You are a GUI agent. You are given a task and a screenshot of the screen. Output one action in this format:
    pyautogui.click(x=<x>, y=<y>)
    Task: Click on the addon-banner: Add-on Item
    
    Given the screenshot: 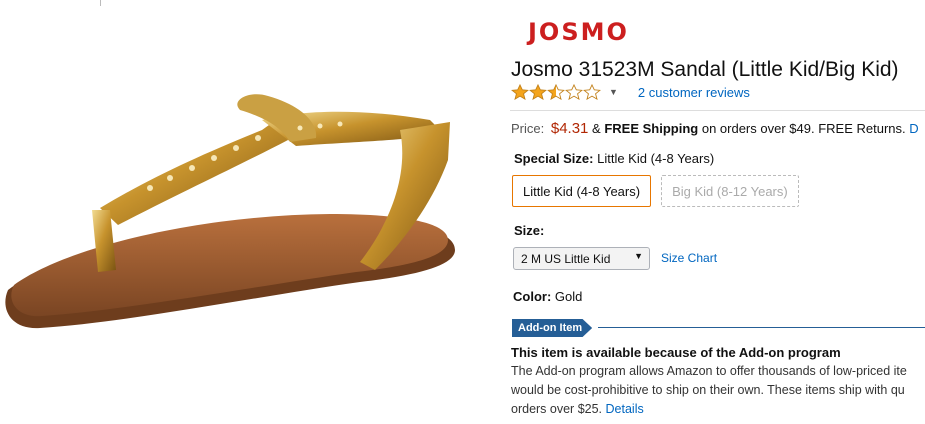 What is the action you would take?
    pyautogui.click(x=718, y=328)
    